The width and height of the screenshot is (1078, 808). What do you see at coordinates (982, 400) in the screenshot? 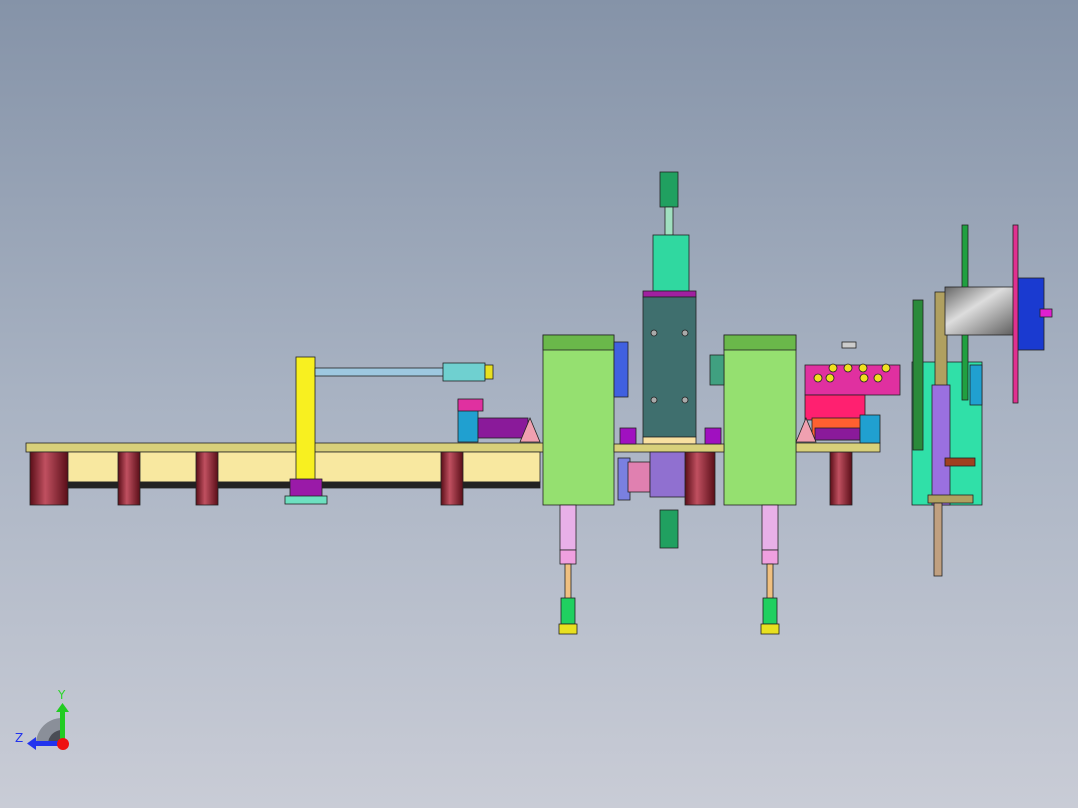
I see `reel-assembly` at bounding box center [982, 400].